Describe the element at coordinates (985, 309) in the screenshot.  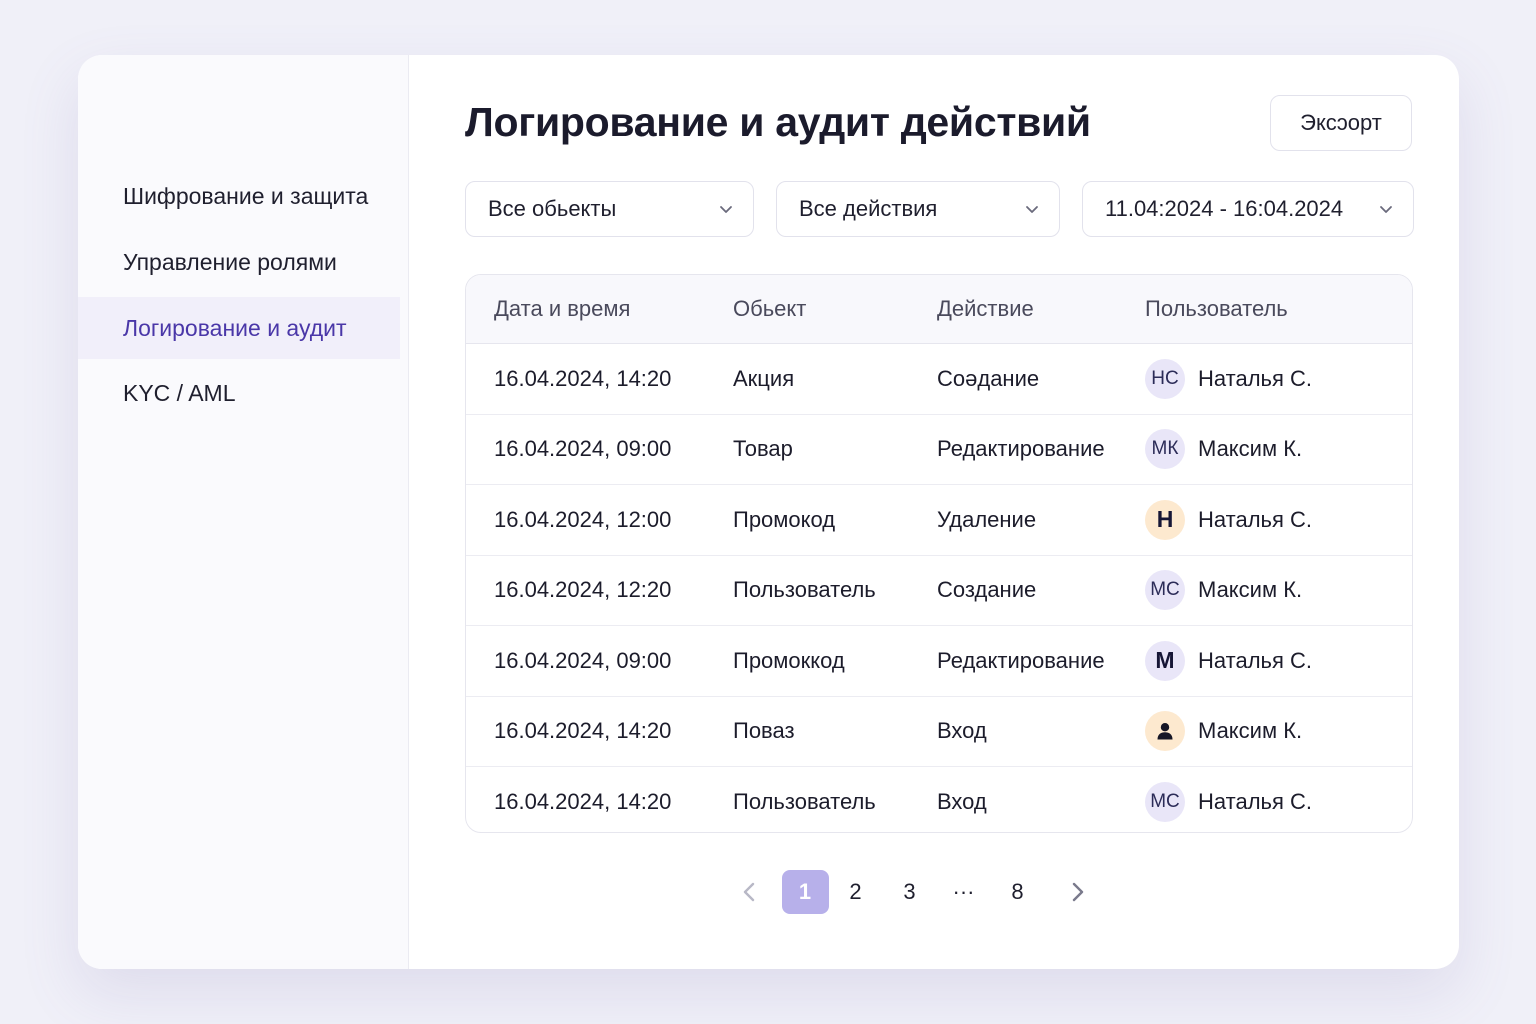
I see `column-header-action: Действие` at that location.